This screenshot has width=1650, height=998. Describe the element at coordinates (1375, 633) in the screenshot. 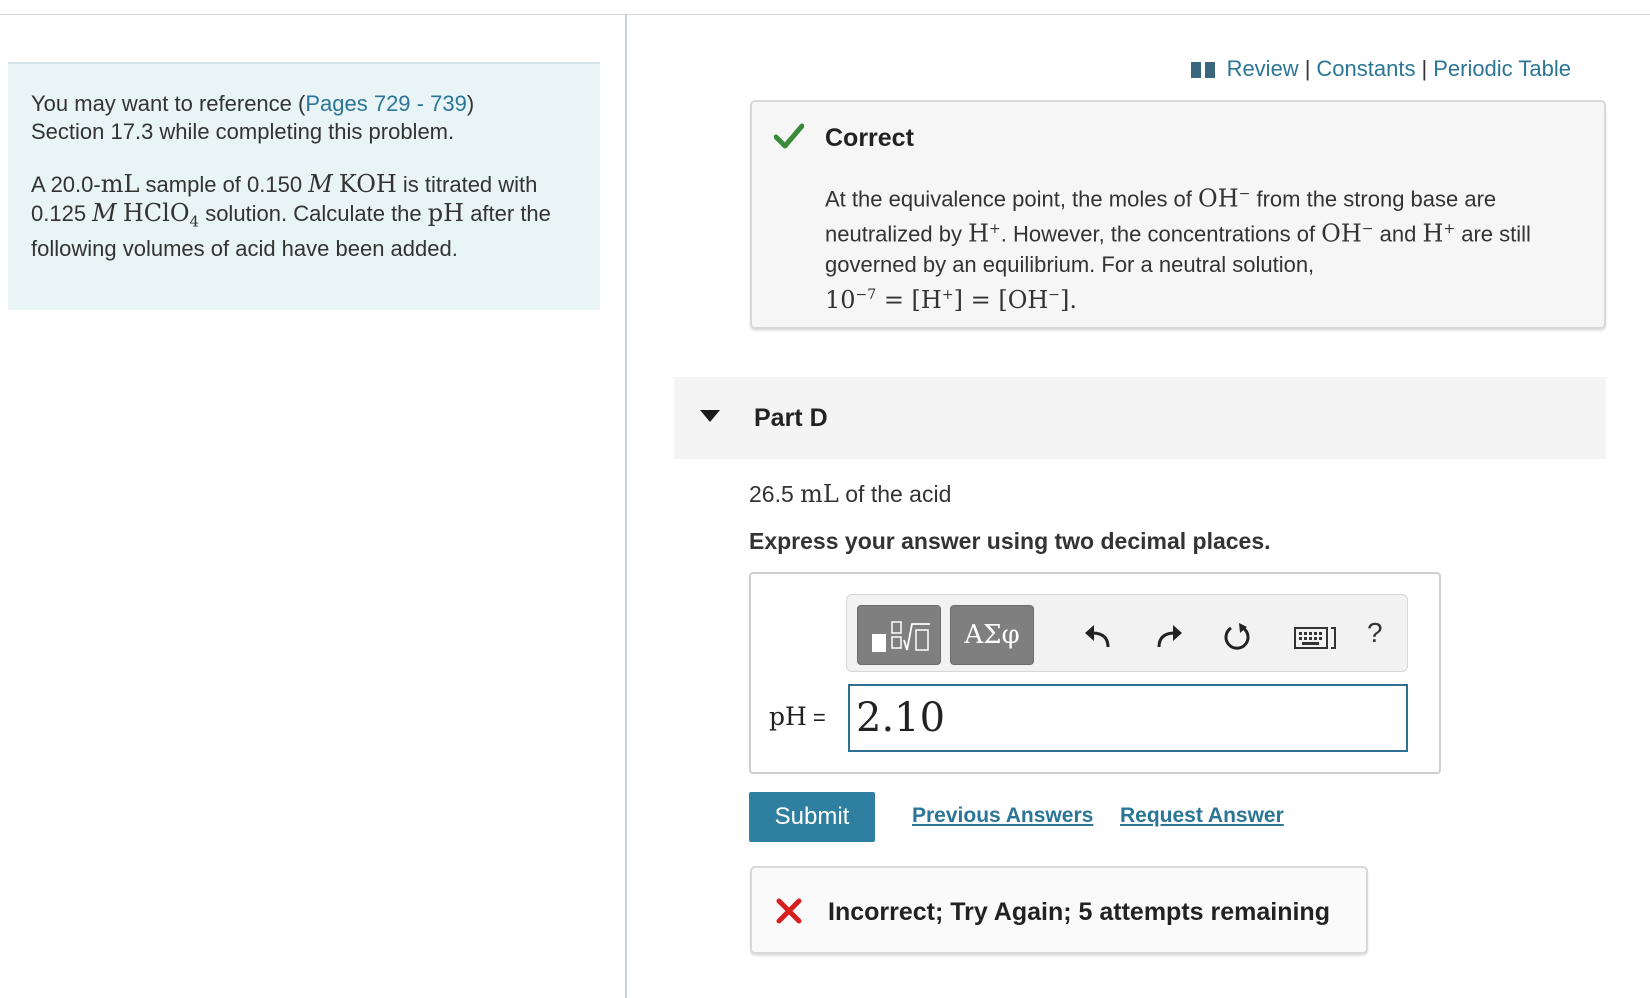

I see `help-icon: ?` at that location.